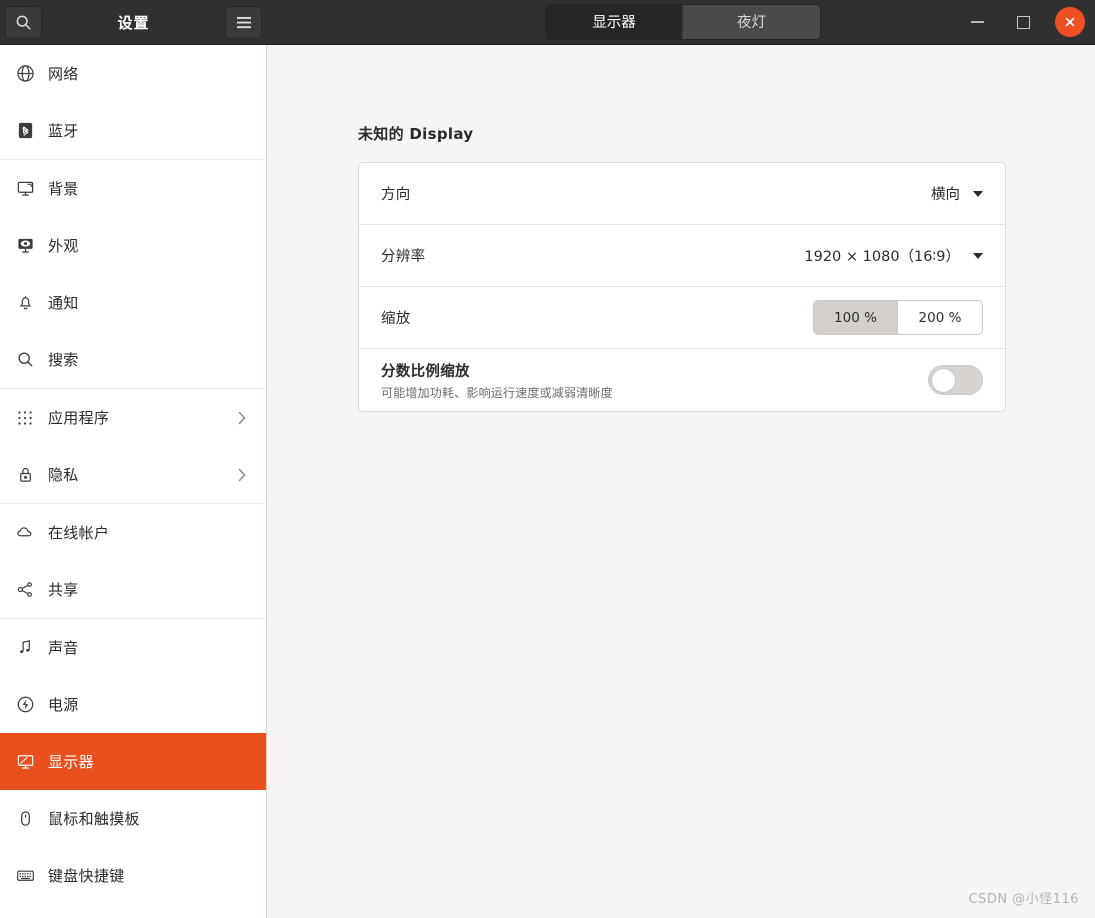 Image resolution: width=1095 pixels, height=918 pixels. What do you see at coordinates (882, 257) in the screenshot?
I see `resolution-value: 1920 × 1080（16∶9）` at bounding box center [882, 257].